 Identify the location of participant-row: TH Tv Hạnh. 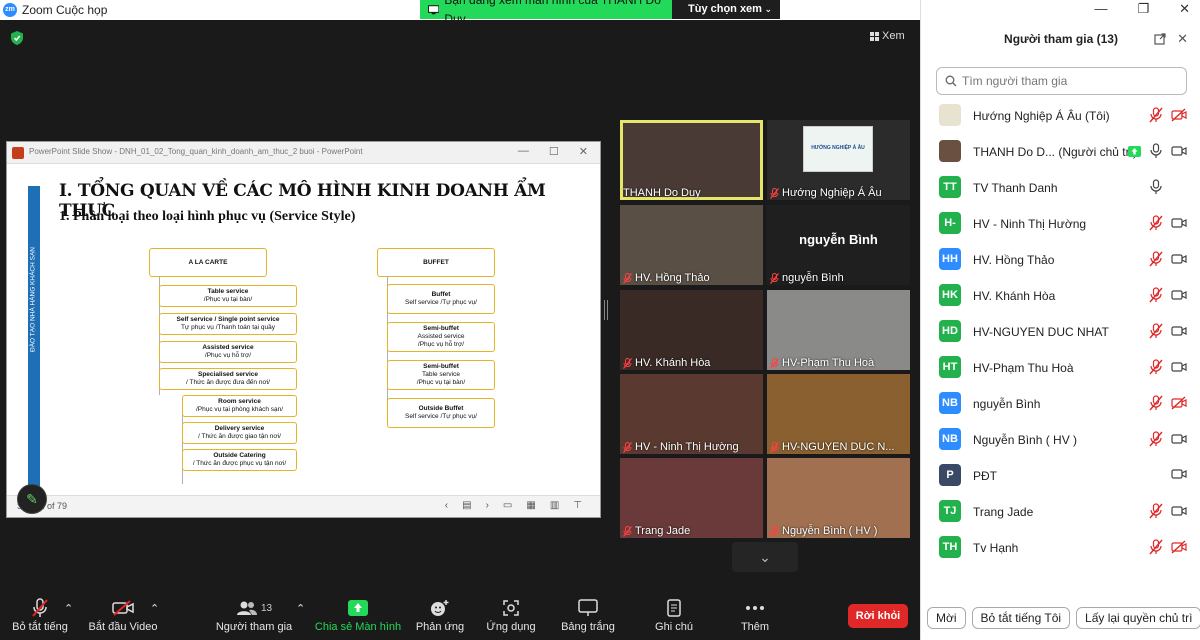
(1060, 548).